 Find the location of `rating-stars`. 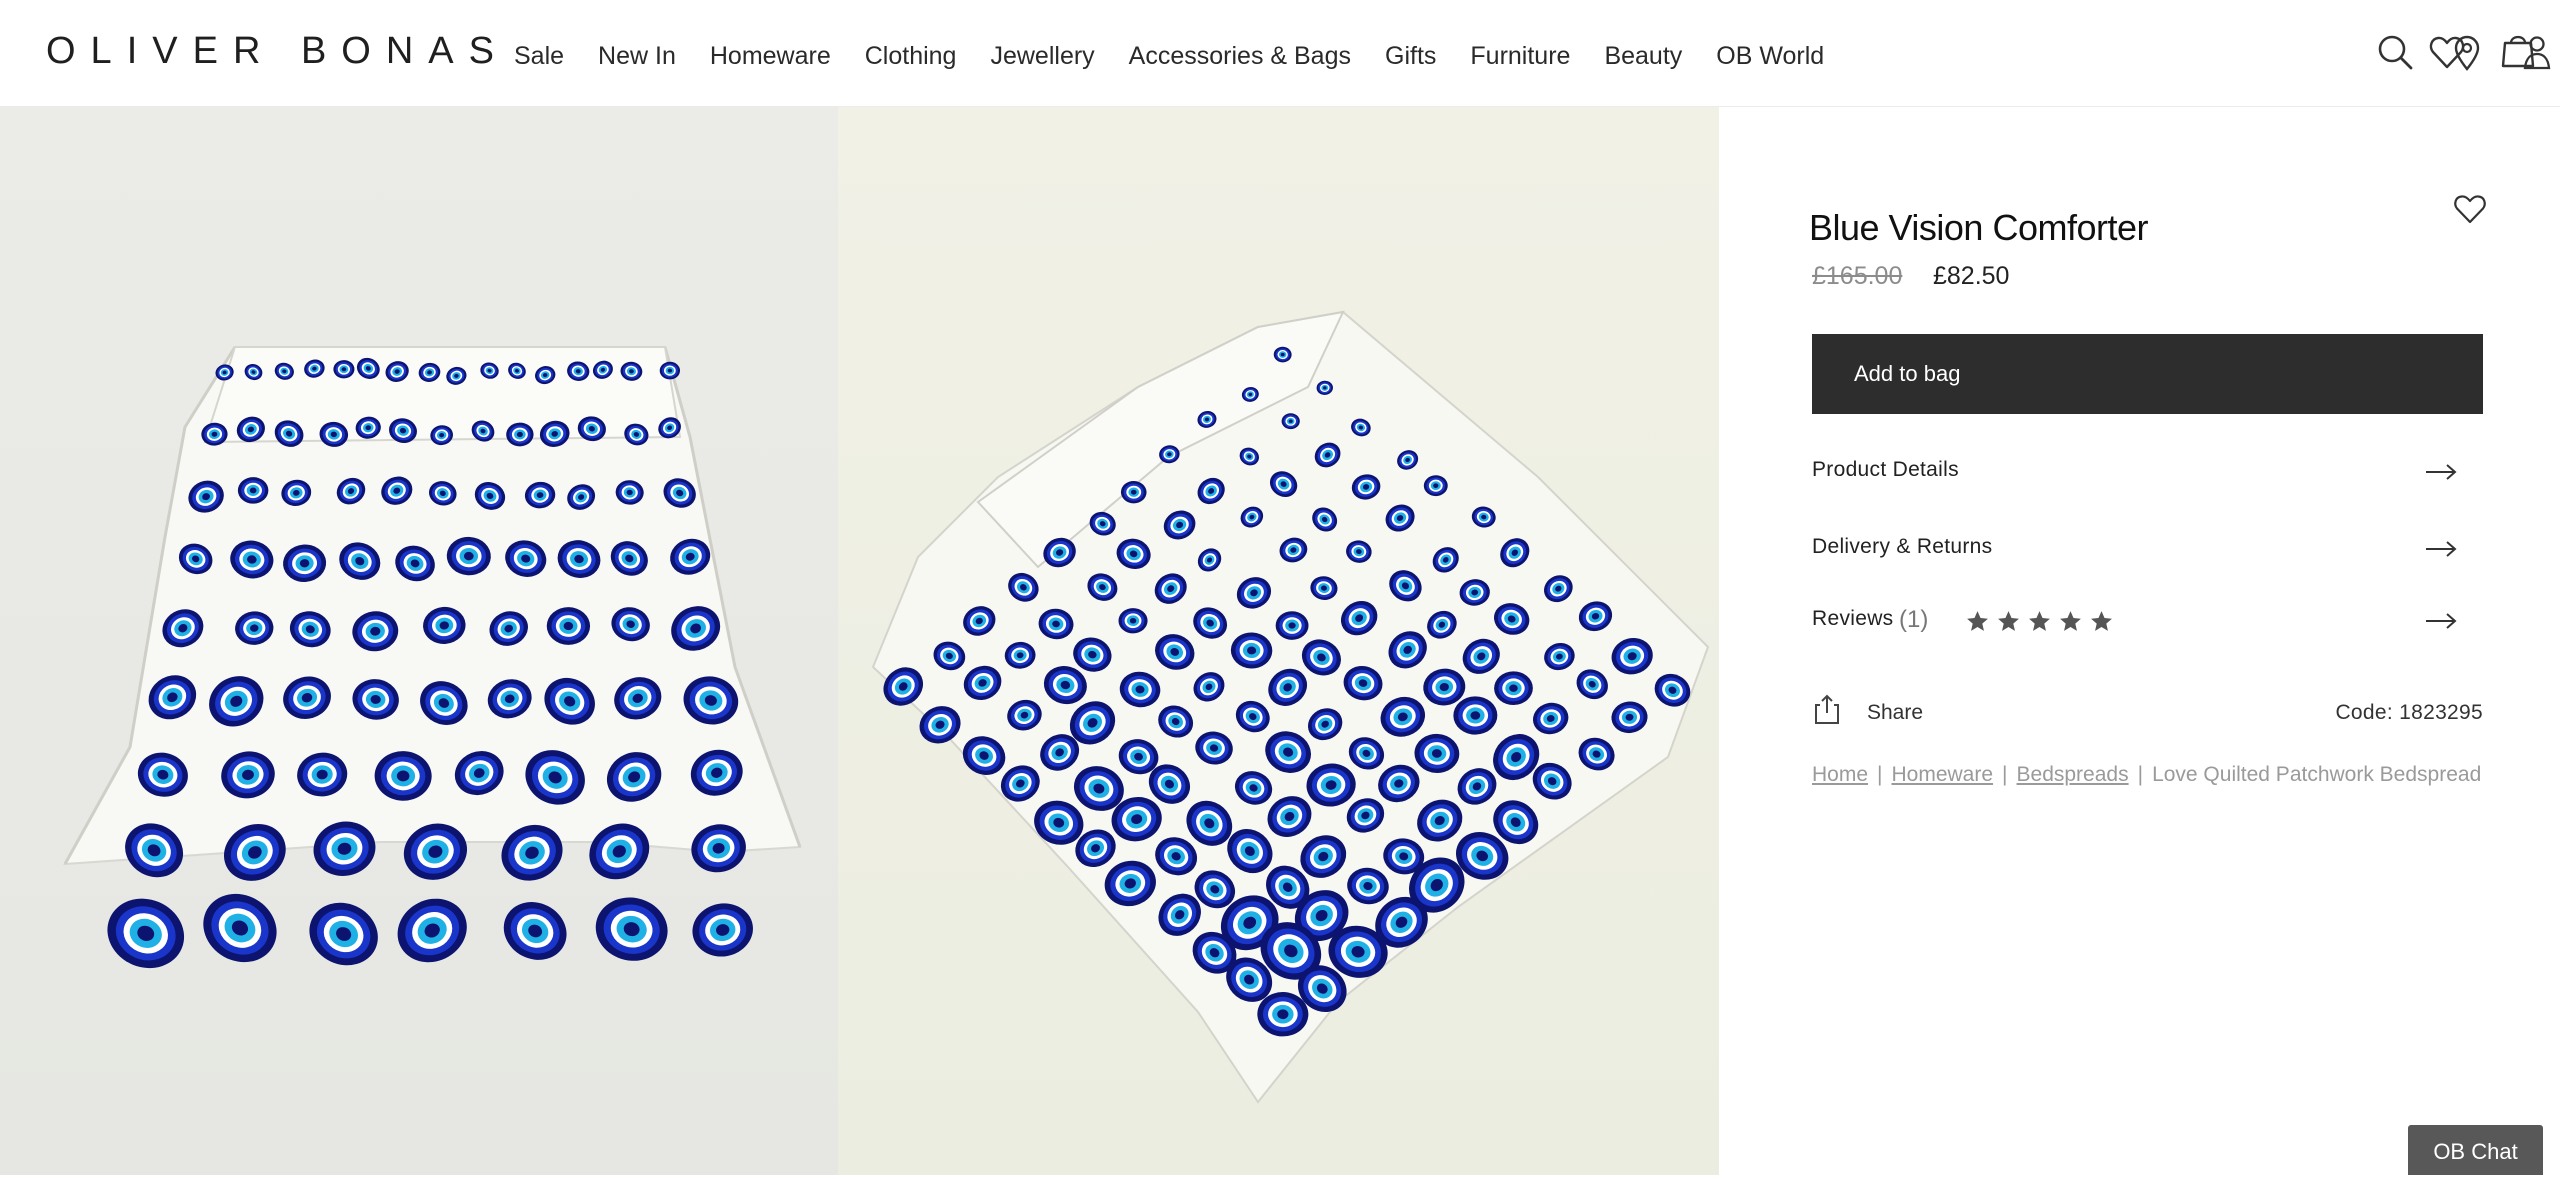

rating-stars is located at coordinates (2042, 621).